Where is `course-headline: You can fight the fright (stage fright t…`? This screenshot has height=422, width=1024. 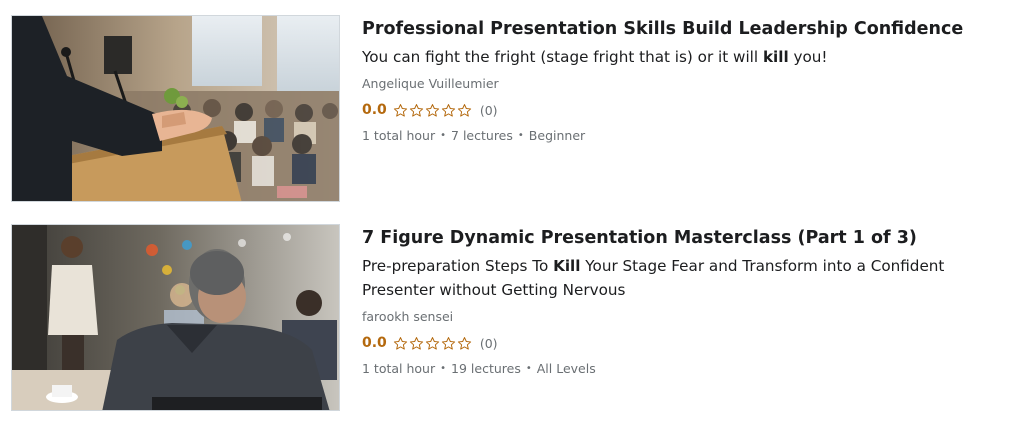 course-headline: You can fight the fright (stage fright t… is located at coordinates (682, 57).